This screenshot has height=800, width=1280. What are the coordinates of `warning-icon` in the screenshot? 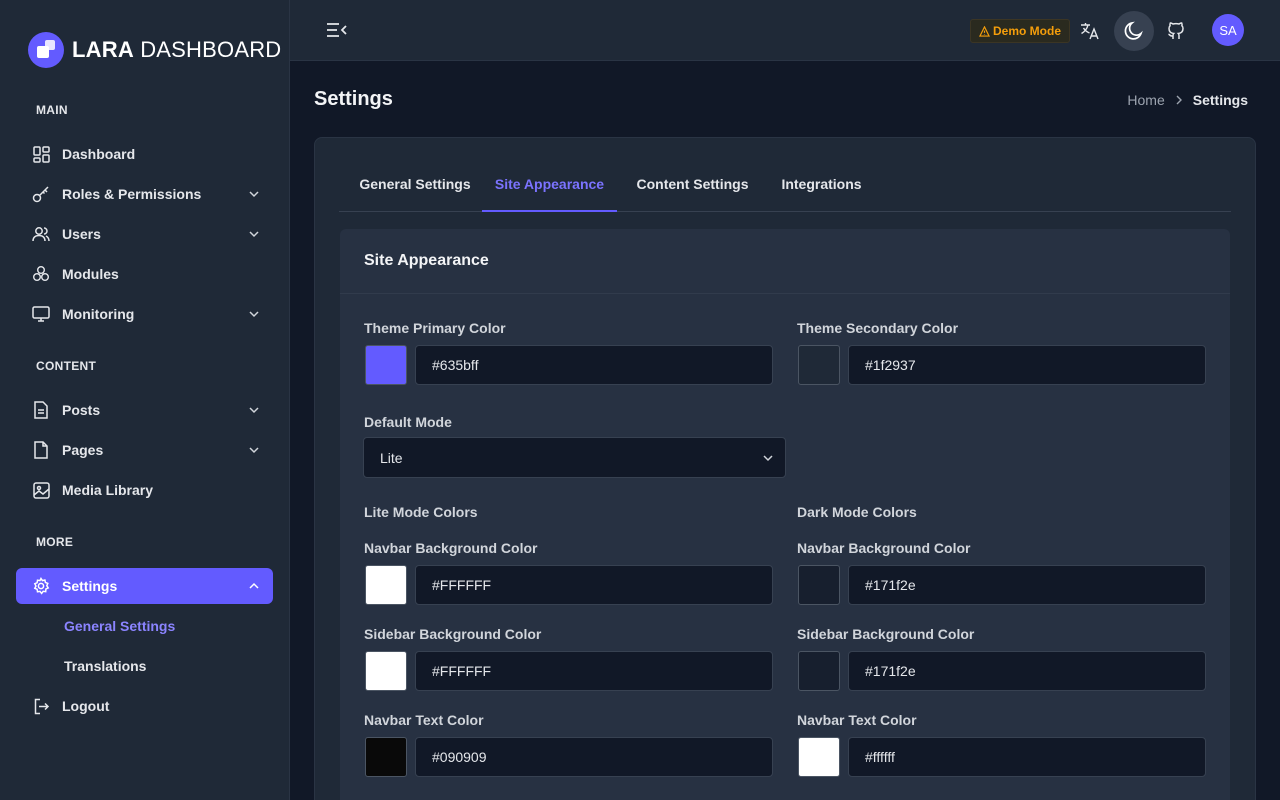 It's located at (984, 31).